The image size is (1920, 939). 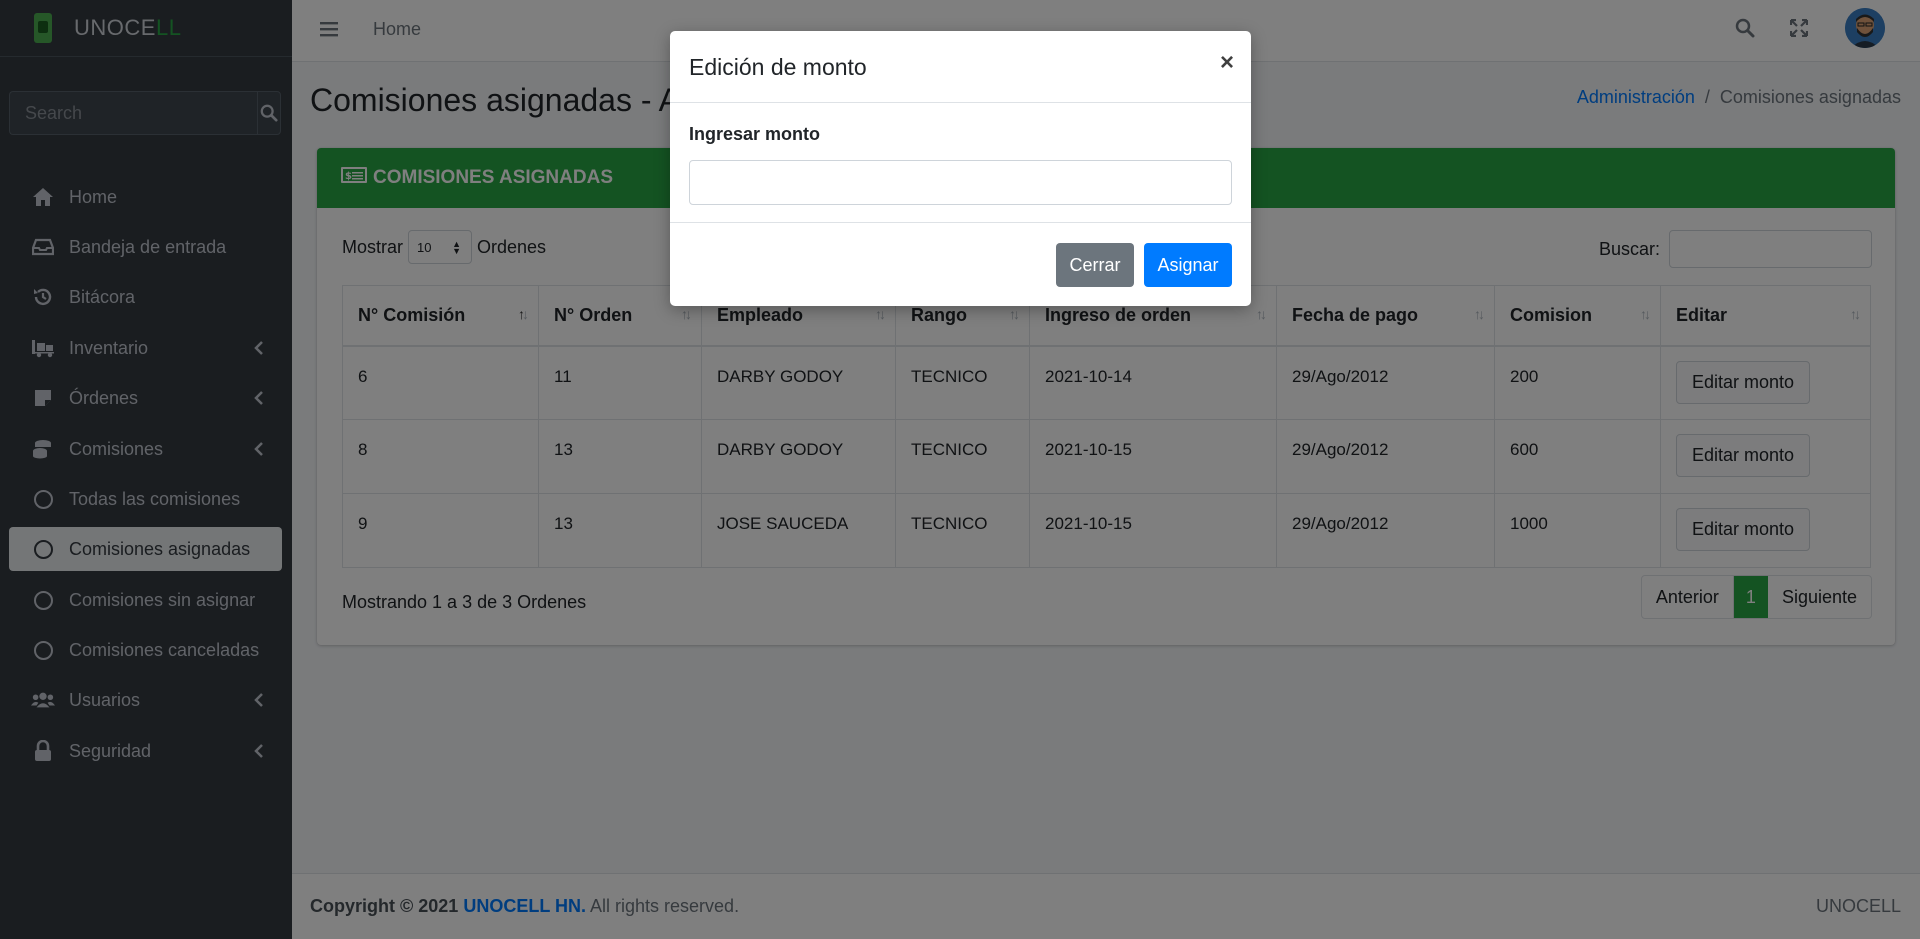 What do you see at coordinates (1188, 265) in the screenshot?
I see `assign-button: Asignar` at bounding box center [1188, 265].